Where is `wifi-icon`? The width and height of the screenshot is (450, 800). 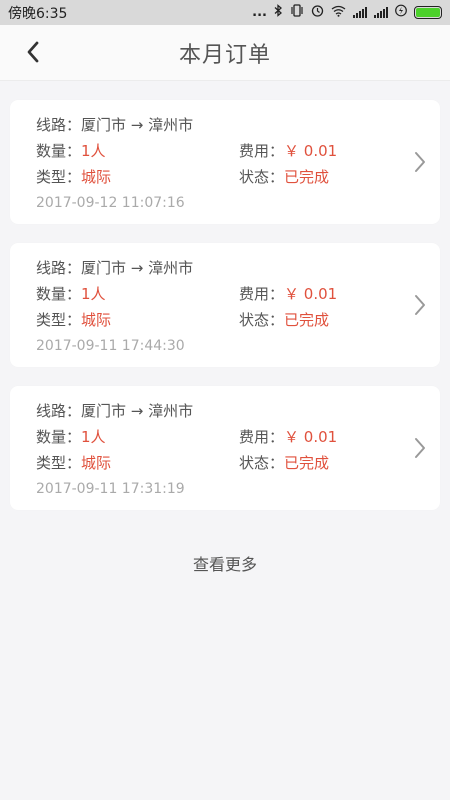
wifi-icon is located at coordinates (338, 13).